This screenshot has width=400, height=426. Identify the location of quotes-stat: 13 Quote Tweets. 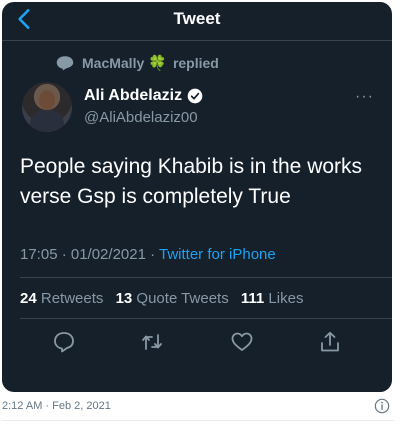
(172, 298).